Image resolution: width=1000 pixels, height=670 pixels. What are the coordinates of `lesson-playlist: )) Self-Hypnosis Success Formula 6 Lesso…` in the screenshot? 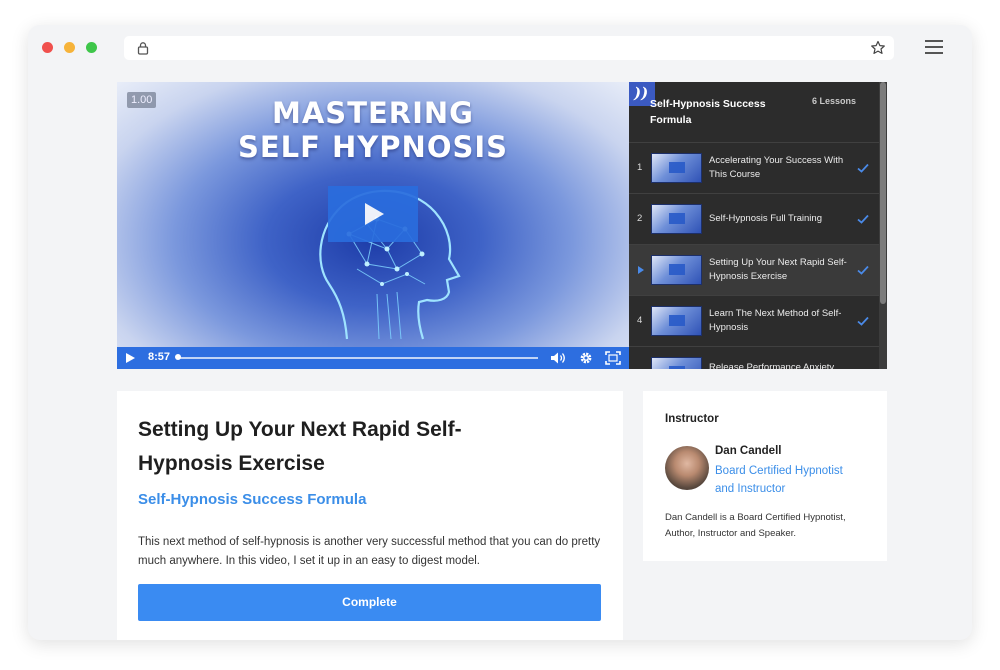 It's located at (758, 225).